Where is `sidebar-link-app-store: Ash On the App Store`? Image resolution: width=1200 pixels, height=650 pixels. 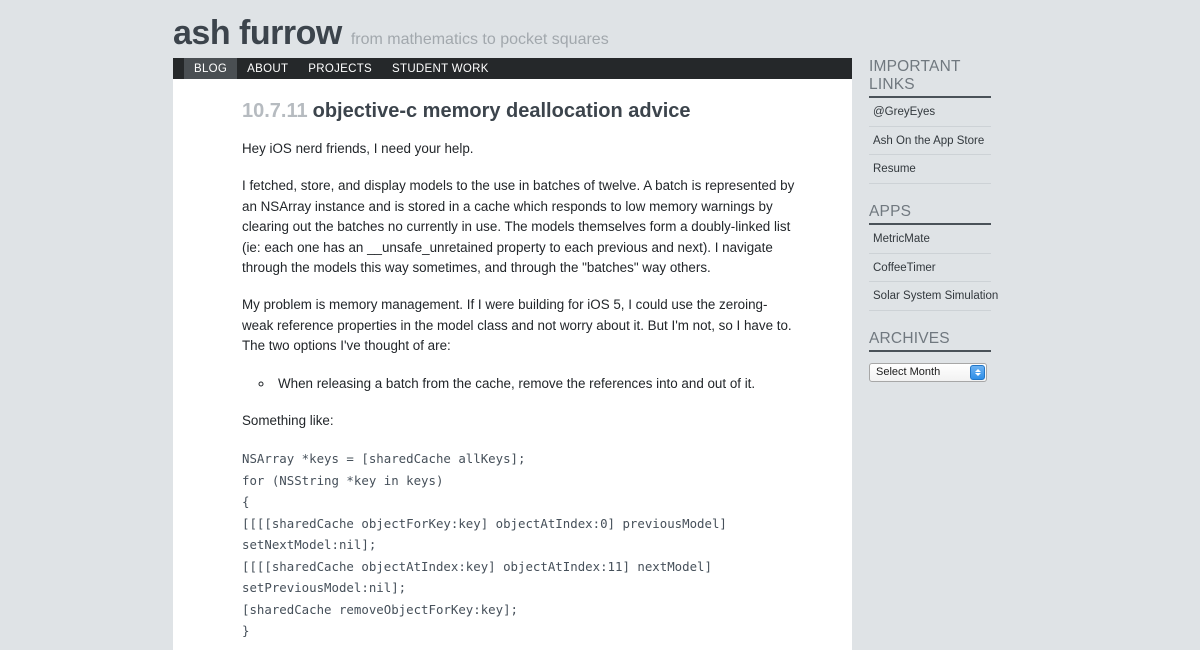
sidebar-link-app-store: Ash On the App Store is located at coordinates (930, 141).